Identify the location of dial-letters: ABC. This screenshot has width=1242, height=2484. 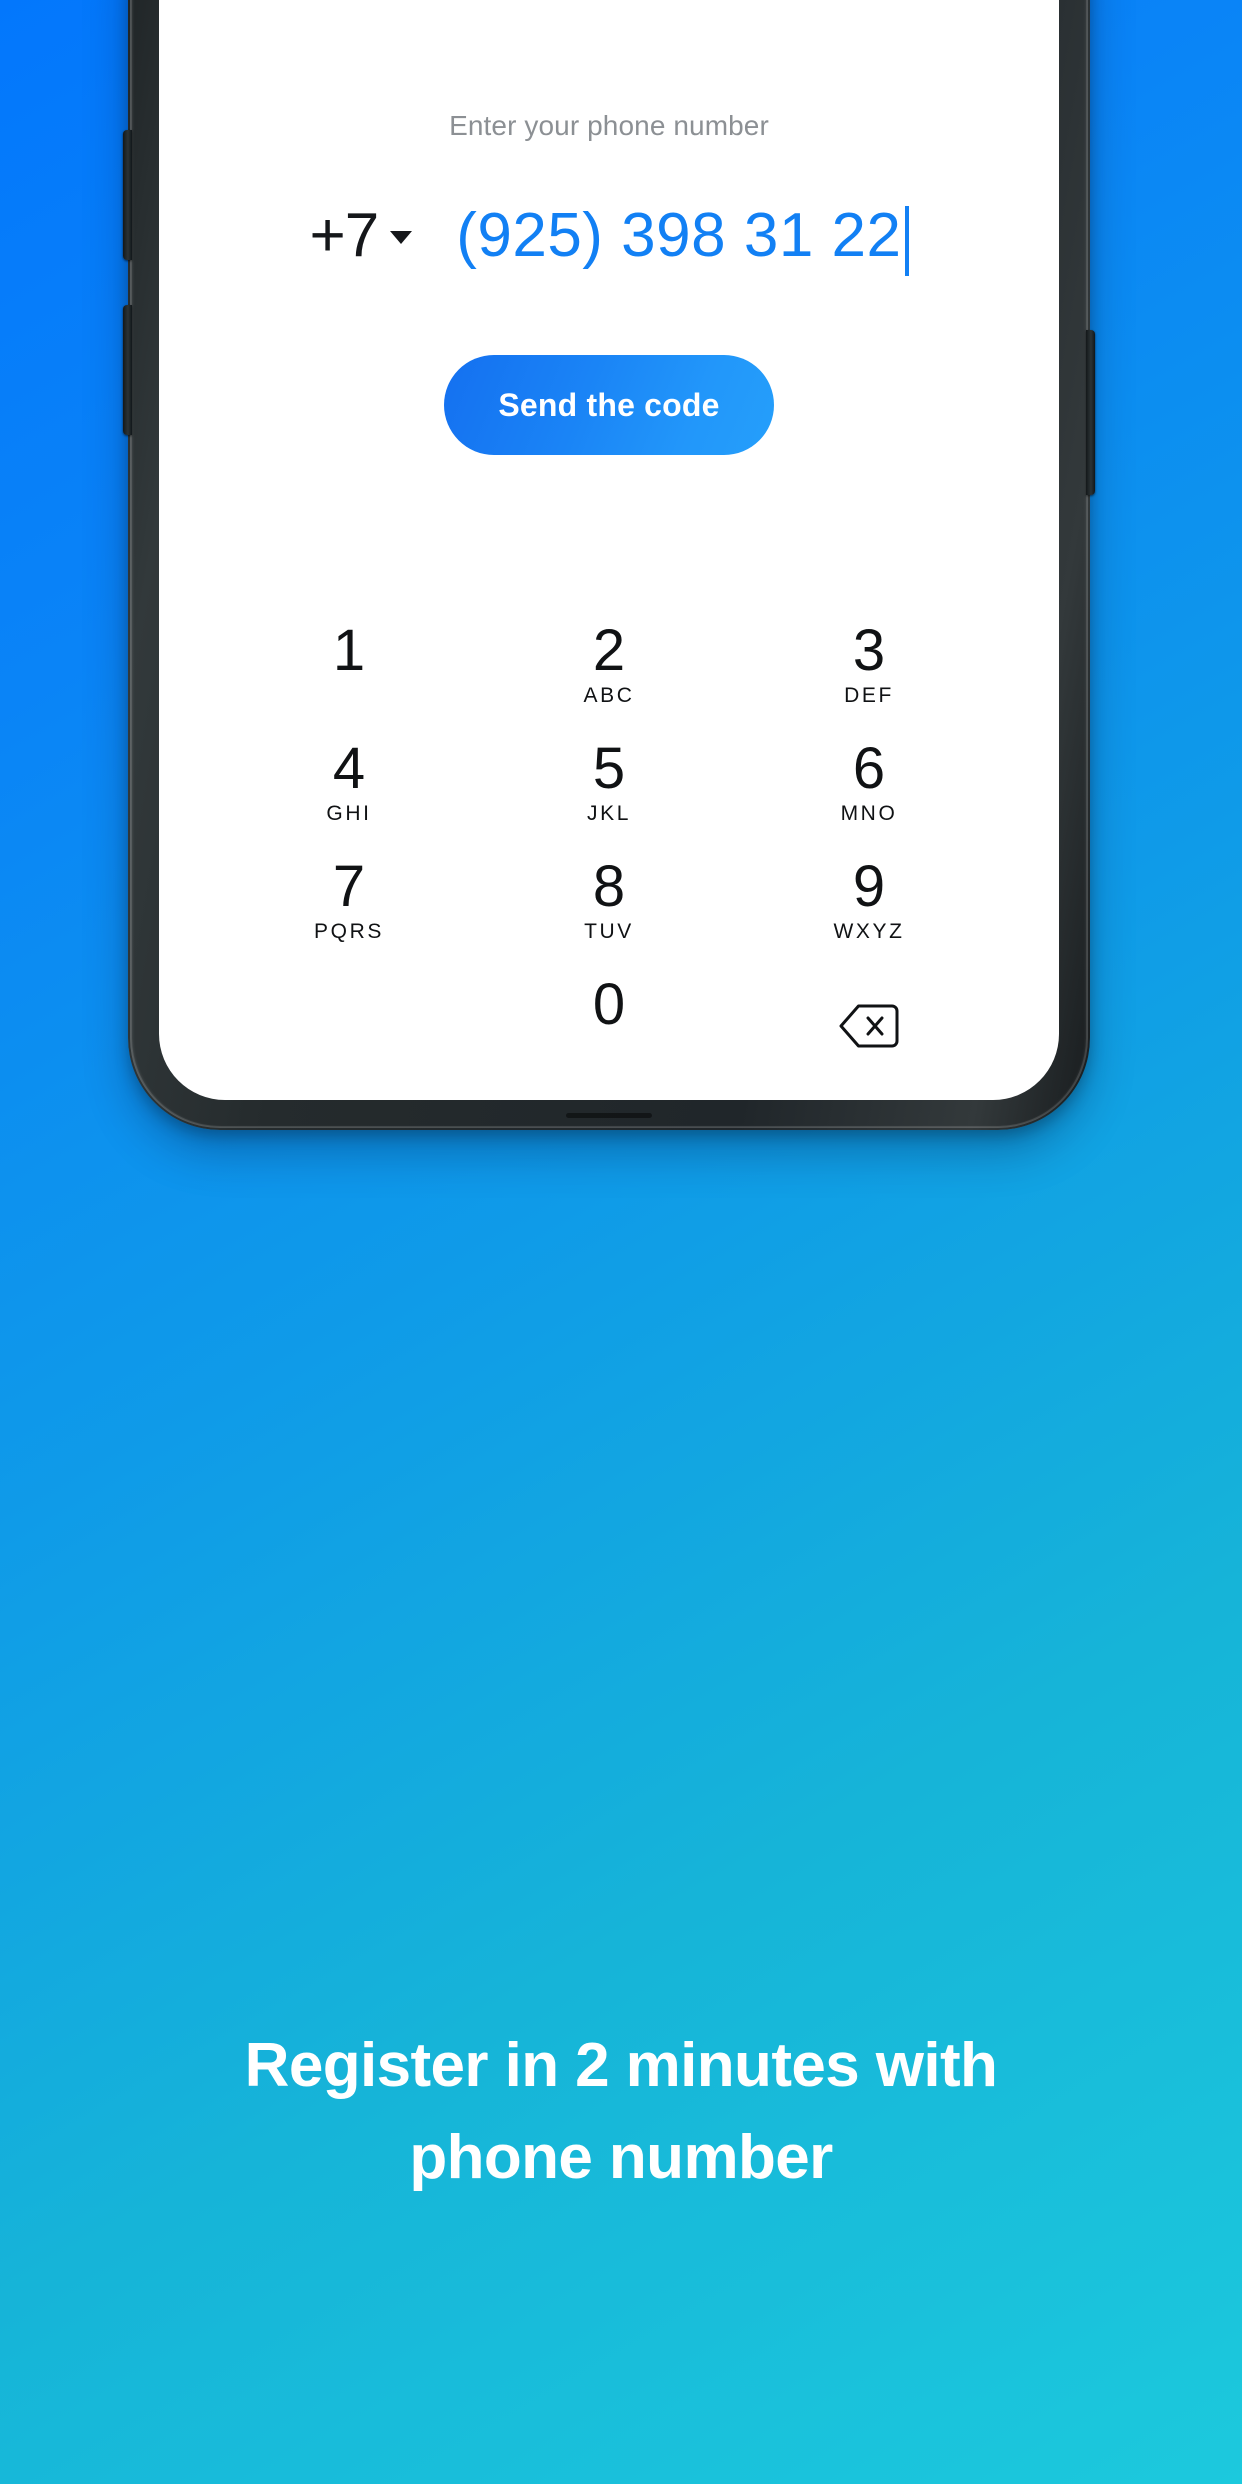
(609, 695).